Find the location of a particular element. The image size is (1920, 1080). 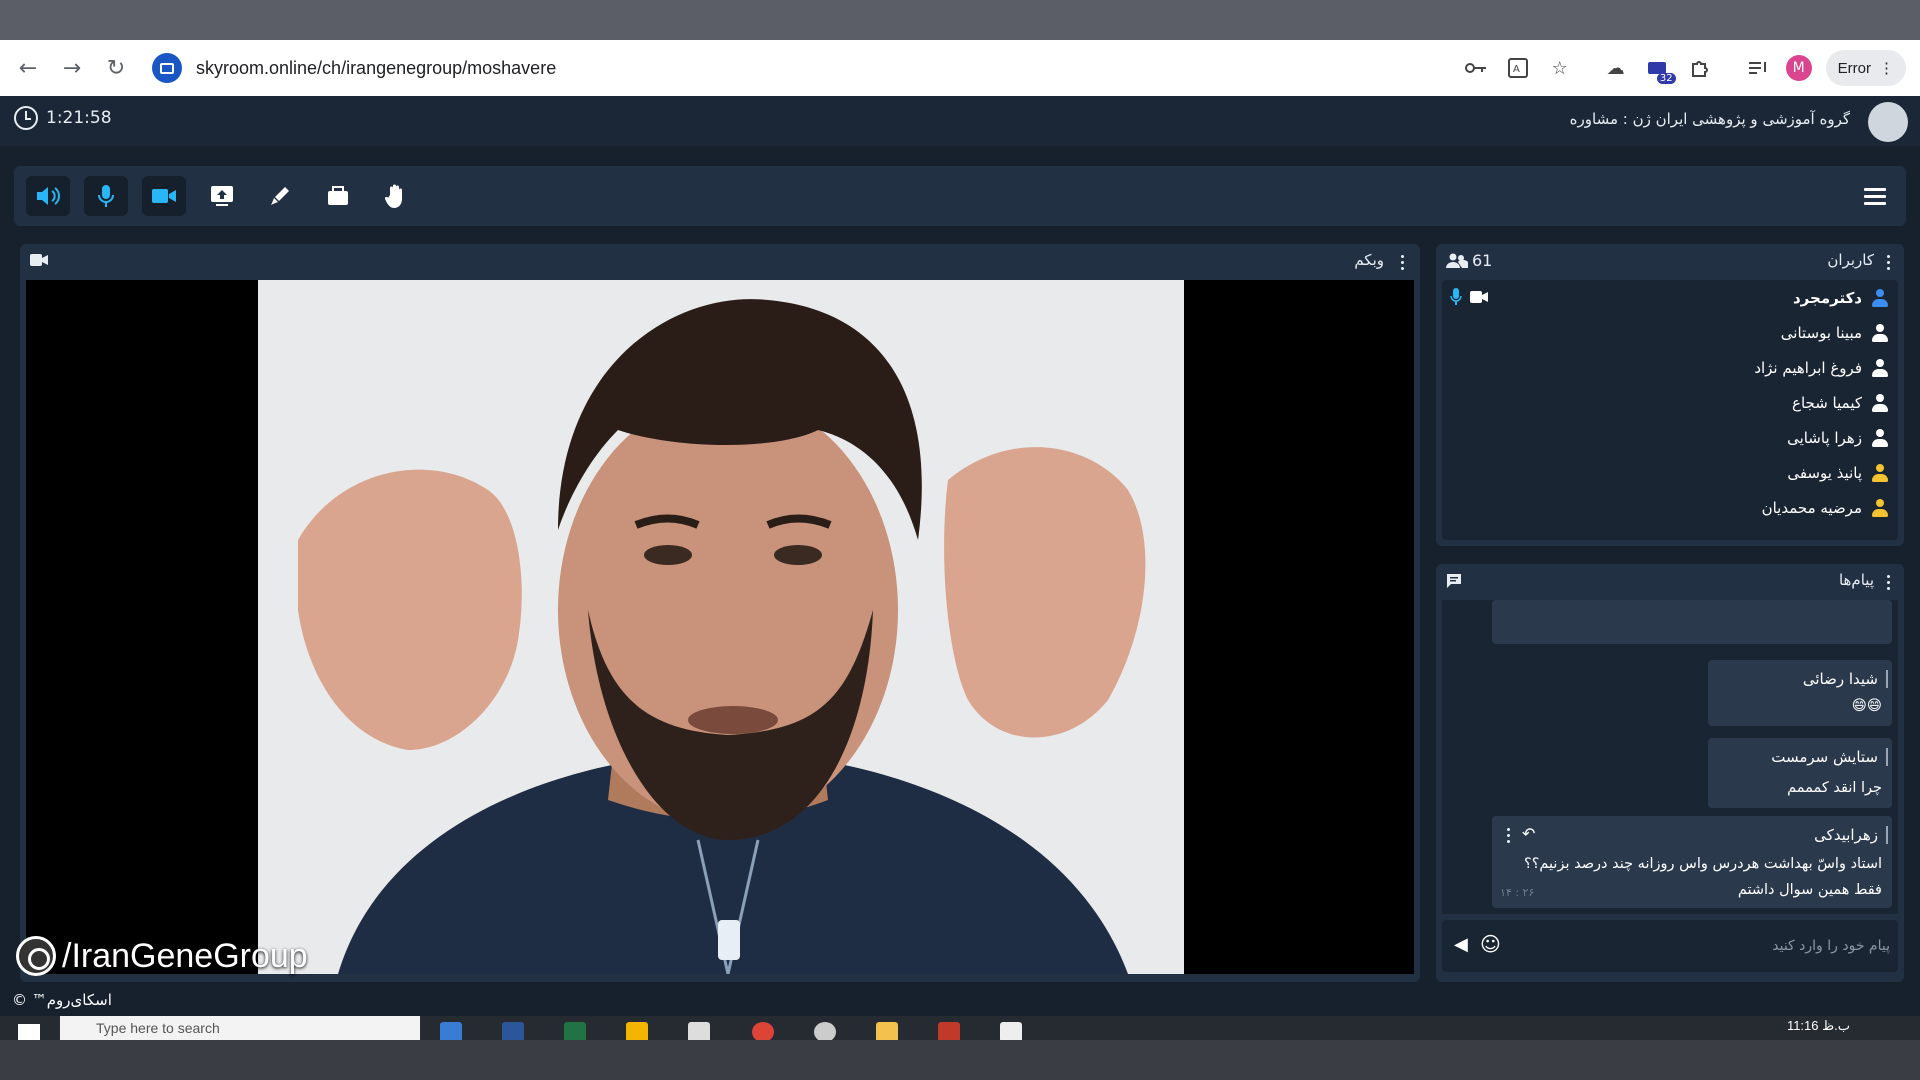

back-arrow-icon: ← is located at coordinates (28, 68).